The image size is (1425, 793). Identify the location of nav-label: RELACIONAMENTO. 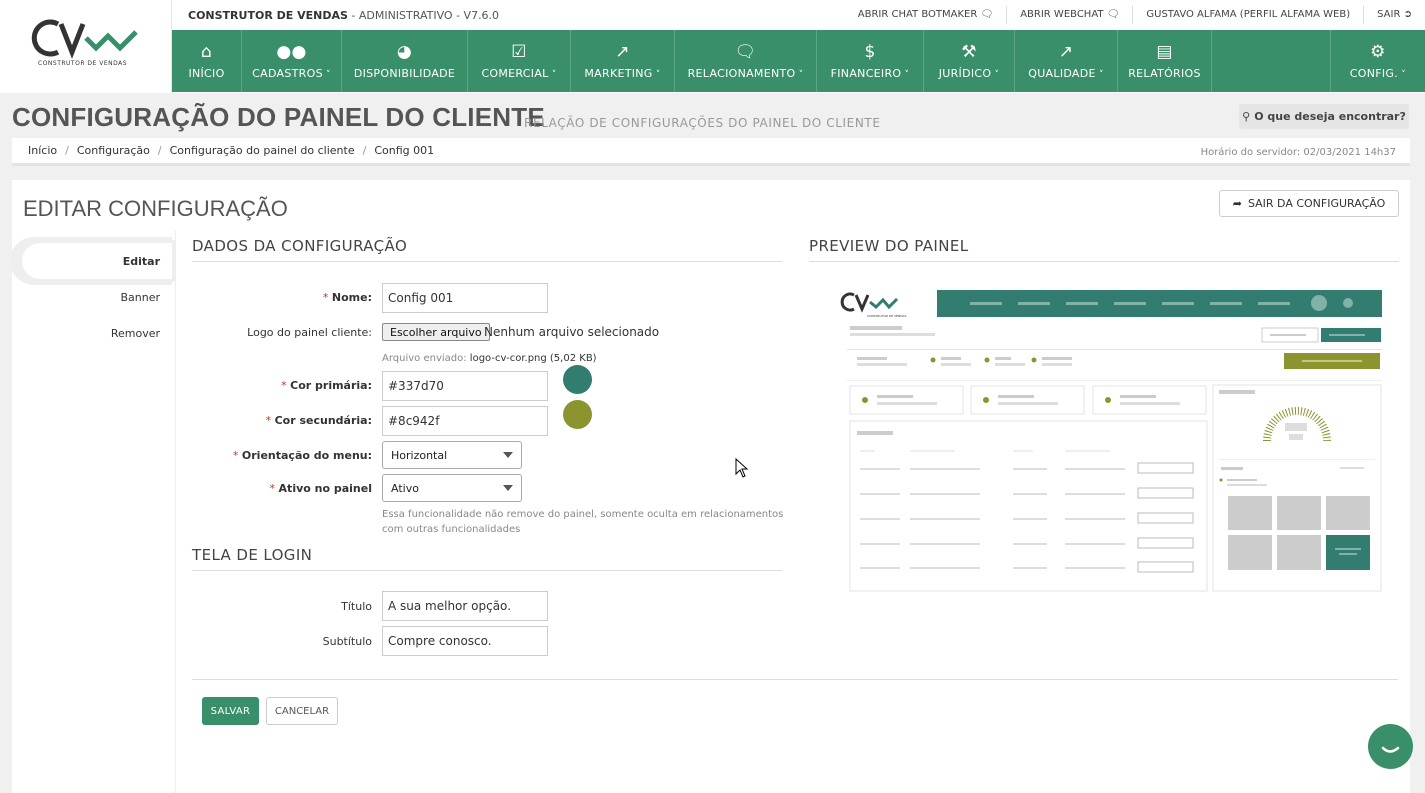
(741, 73).